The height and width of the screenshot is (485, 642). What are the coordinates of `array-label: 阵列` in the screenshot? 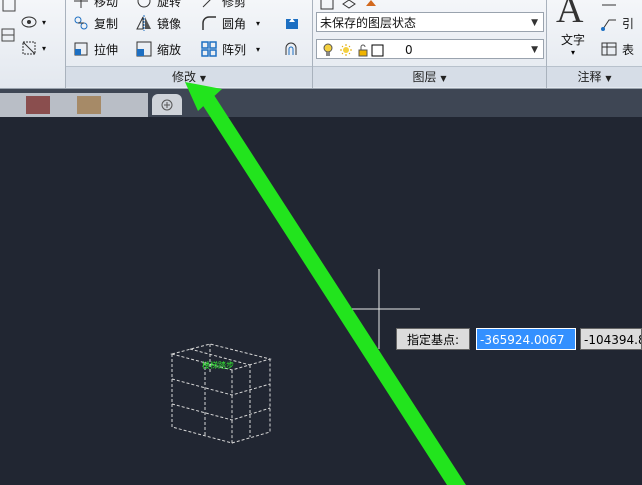 It's located at (234, 49).